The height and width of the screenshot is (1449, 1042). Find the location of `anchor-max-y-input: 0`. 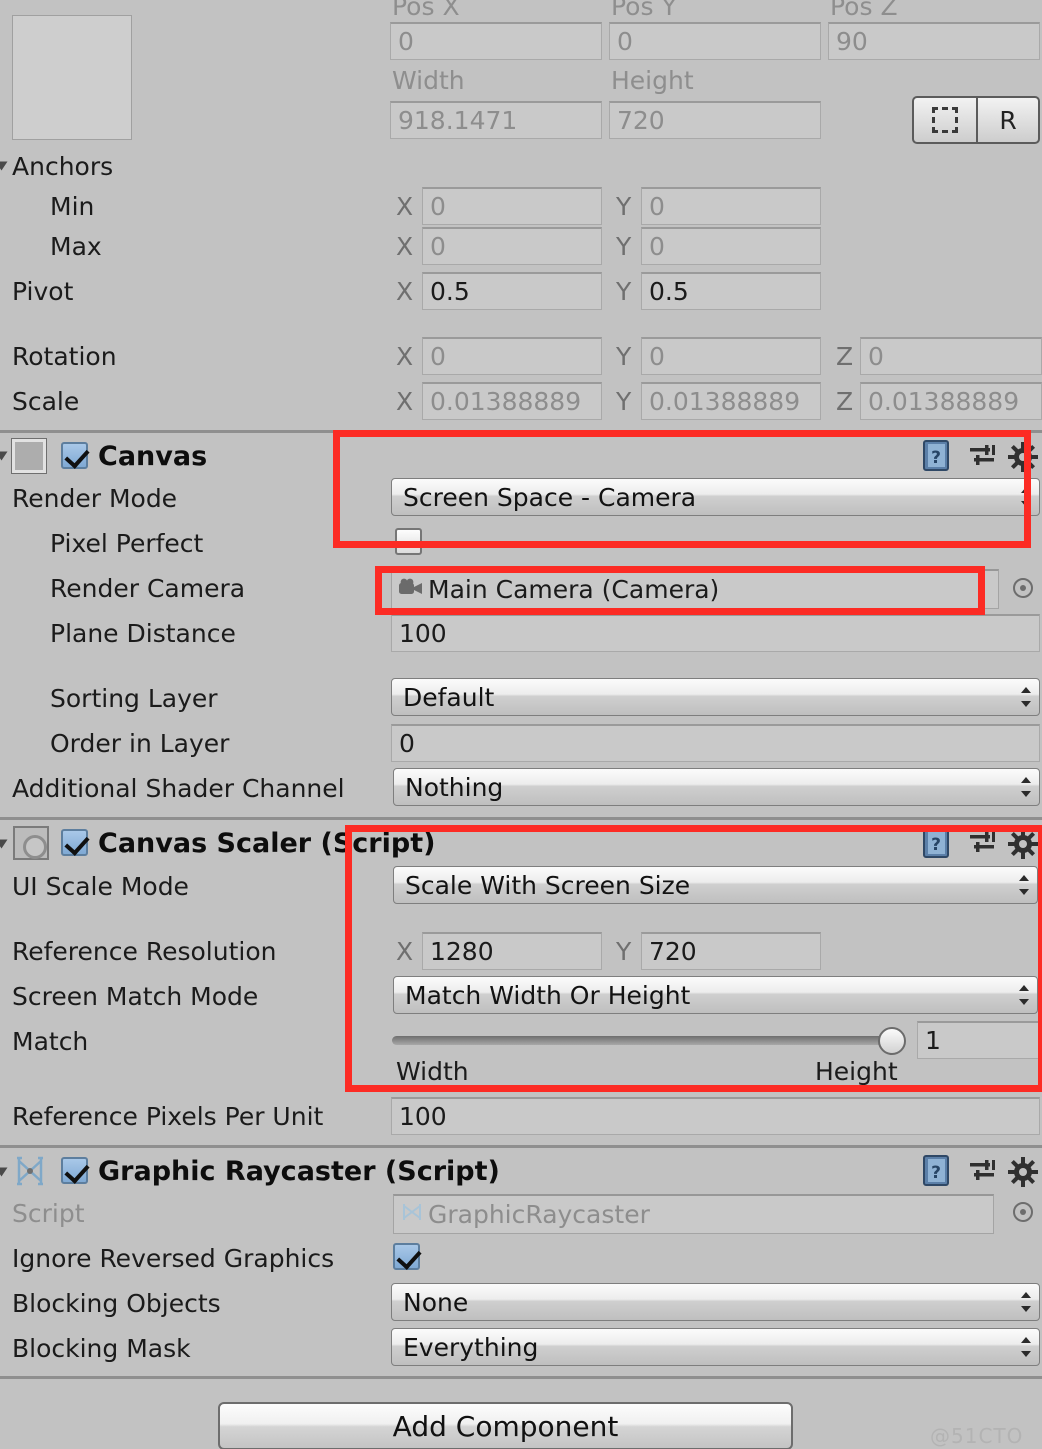

anchor-max-y-input: 0 is located at coordinates (731, 246).